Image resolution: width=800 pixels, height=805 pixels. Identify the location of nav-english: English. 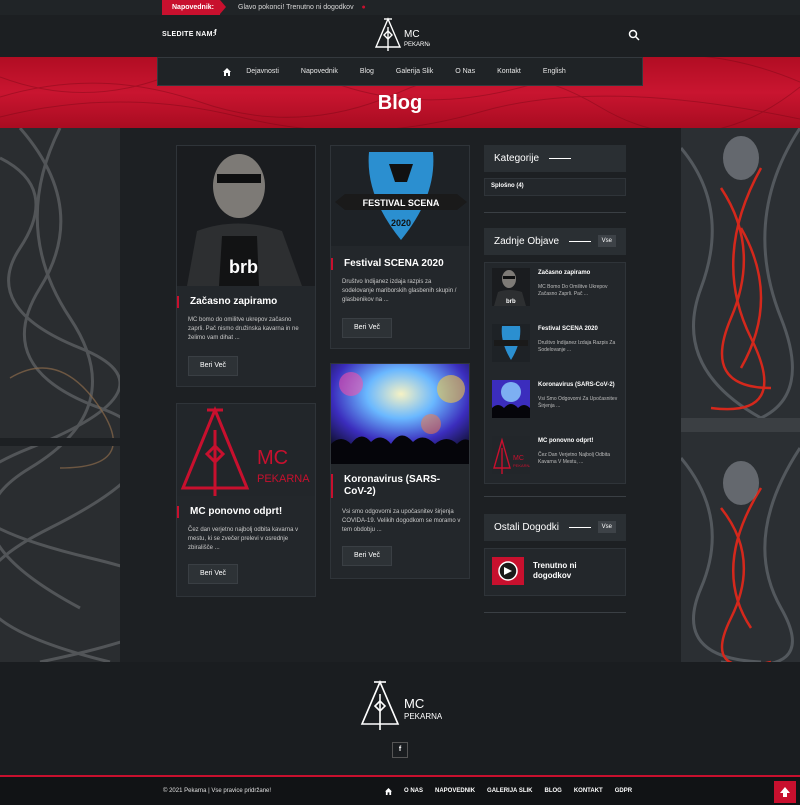
(554, 71).